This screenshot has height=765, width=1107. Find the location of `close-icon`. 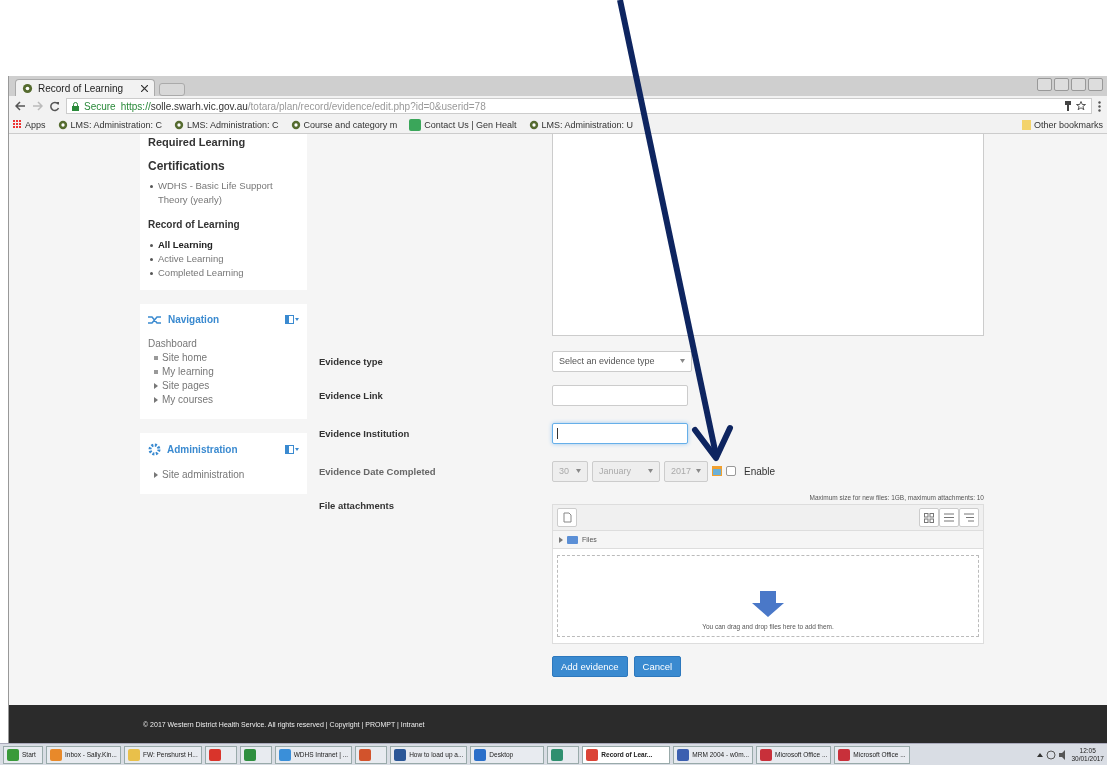

close-icon is located at coordinates (144, 88).